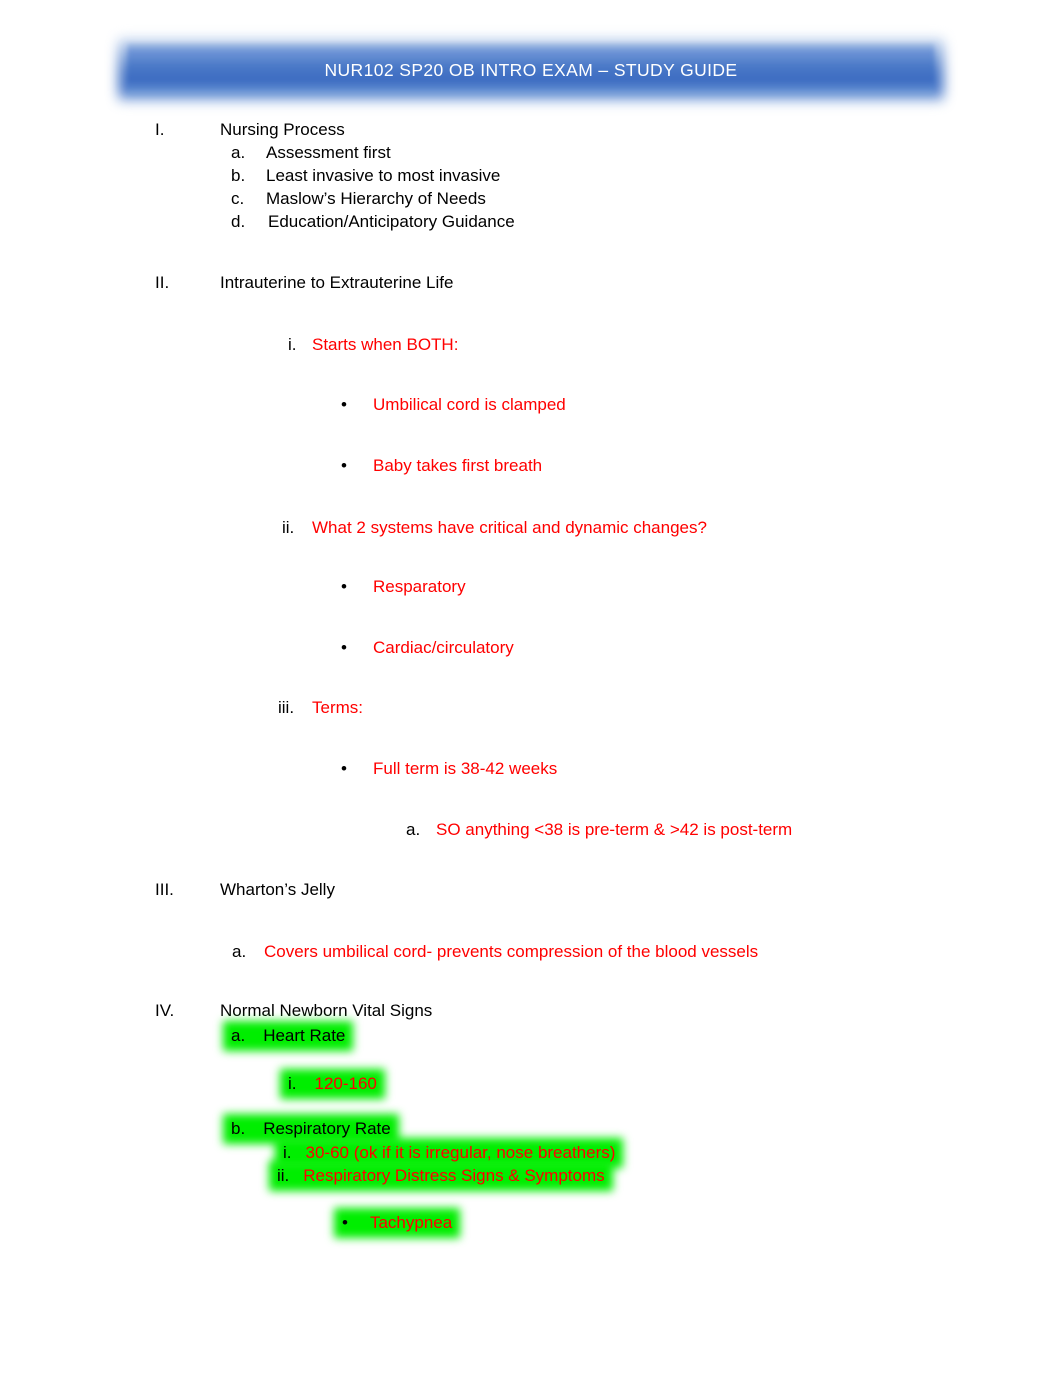 The image size is (1062, 1377). Describe the element at coordinates (443, 647) in the screenshot. I see `list-text: Cardiac/circulatory` at that location.